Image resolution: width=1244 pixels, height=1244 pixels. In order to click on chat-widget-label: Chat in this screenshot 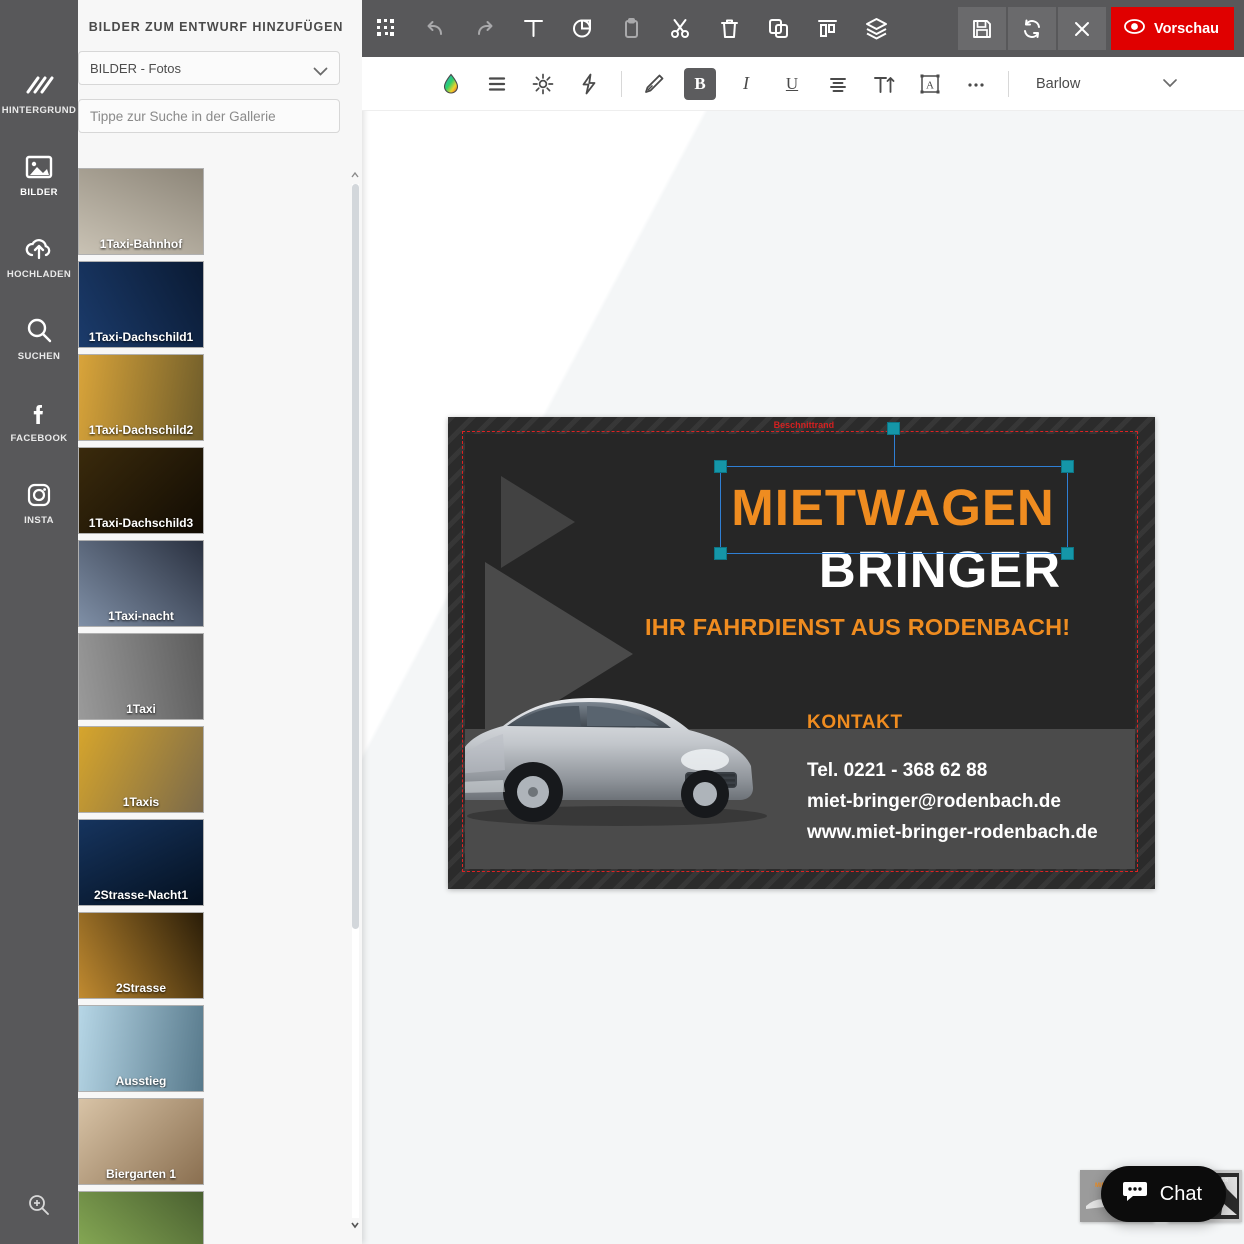, I will do `click(1180, 1193)`.